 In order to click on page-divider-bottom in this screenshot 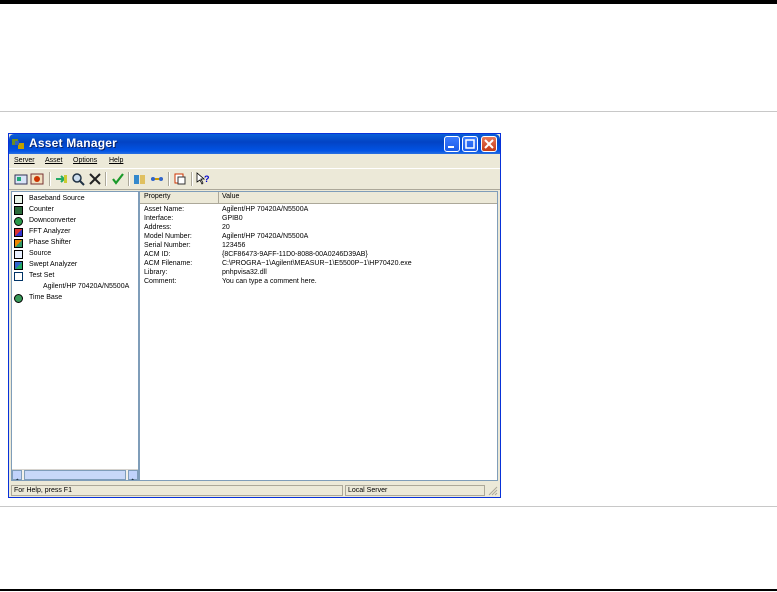, I will do `click(388, 506)`.